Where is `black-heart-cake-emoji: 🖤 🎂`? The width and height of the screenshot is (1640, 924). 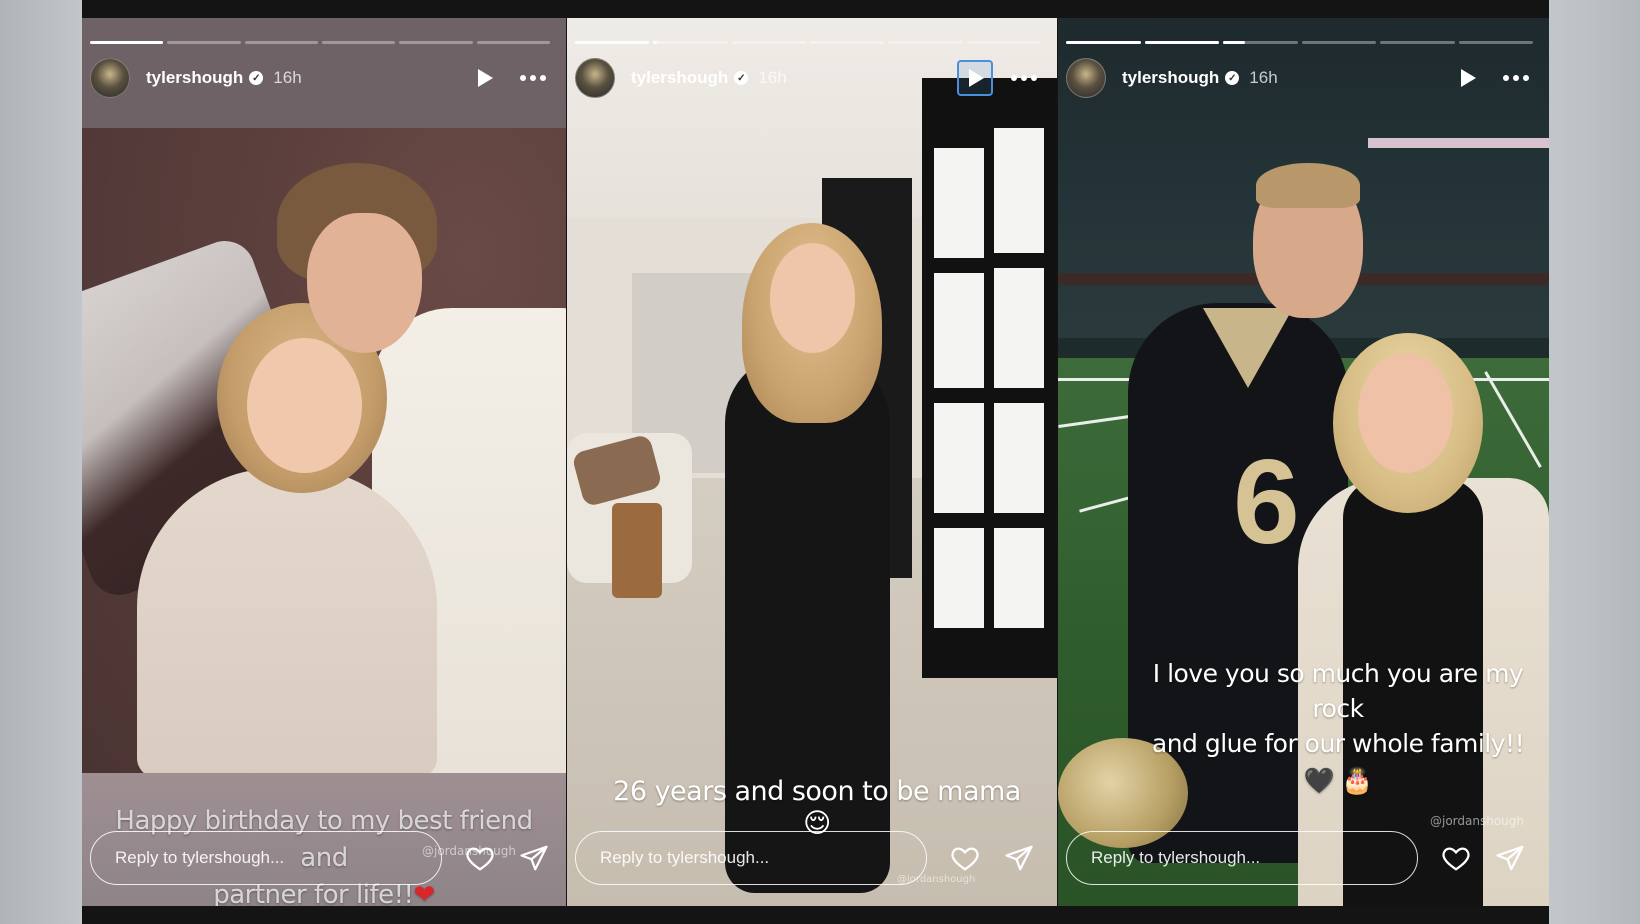 black-heart-cake-emoji: 🖤 🎂 is located at coordinates (1338, 780).